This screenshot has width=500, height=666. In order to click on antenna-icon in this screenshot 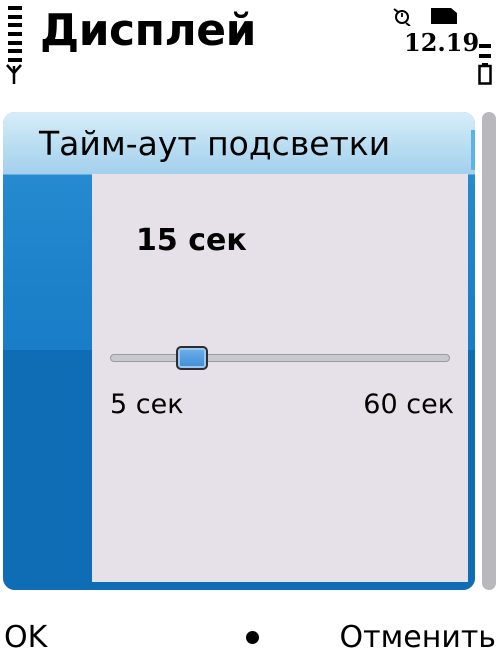, I will do `click(14, 74)`.